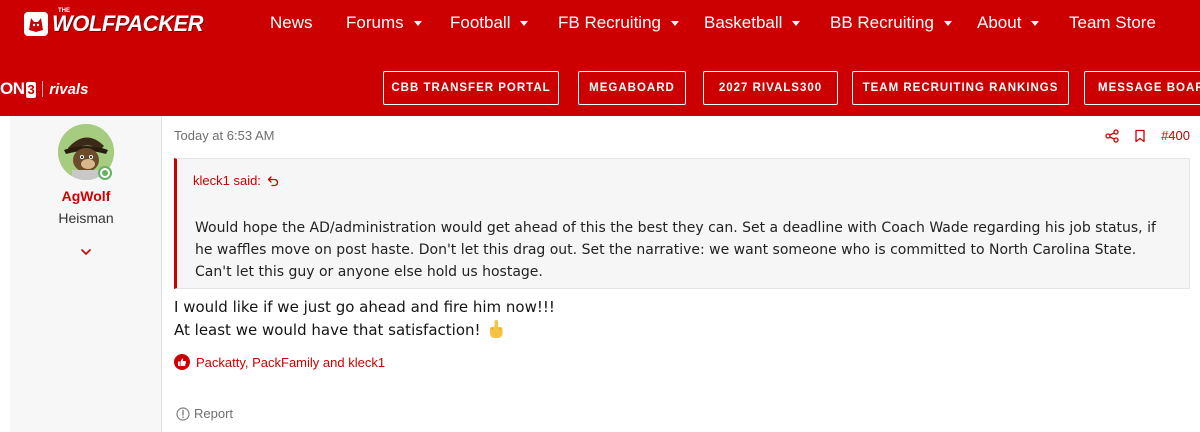  I want to click on nav-basketball: Basketball, so click(752, 23).